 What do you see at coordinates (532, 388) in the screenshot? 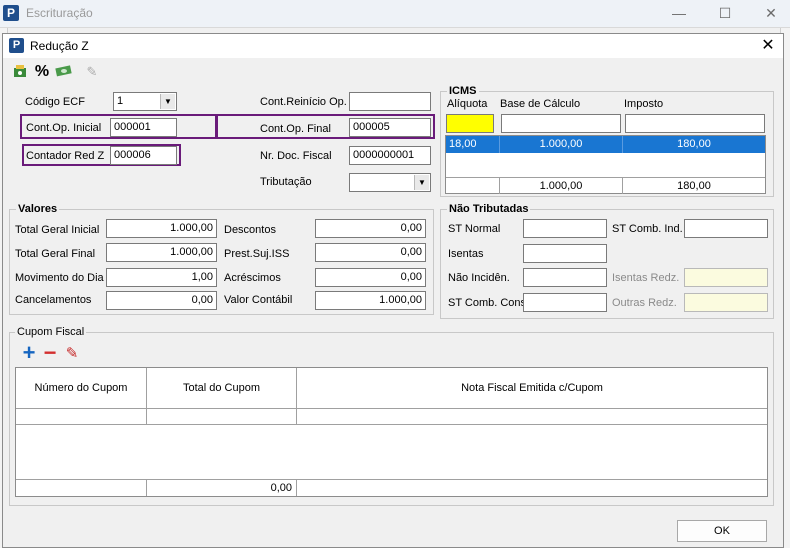
I see `col-nota-fiscal: Nota Fiscal Emitida c/Cupom` at bounding box center [532, 388].